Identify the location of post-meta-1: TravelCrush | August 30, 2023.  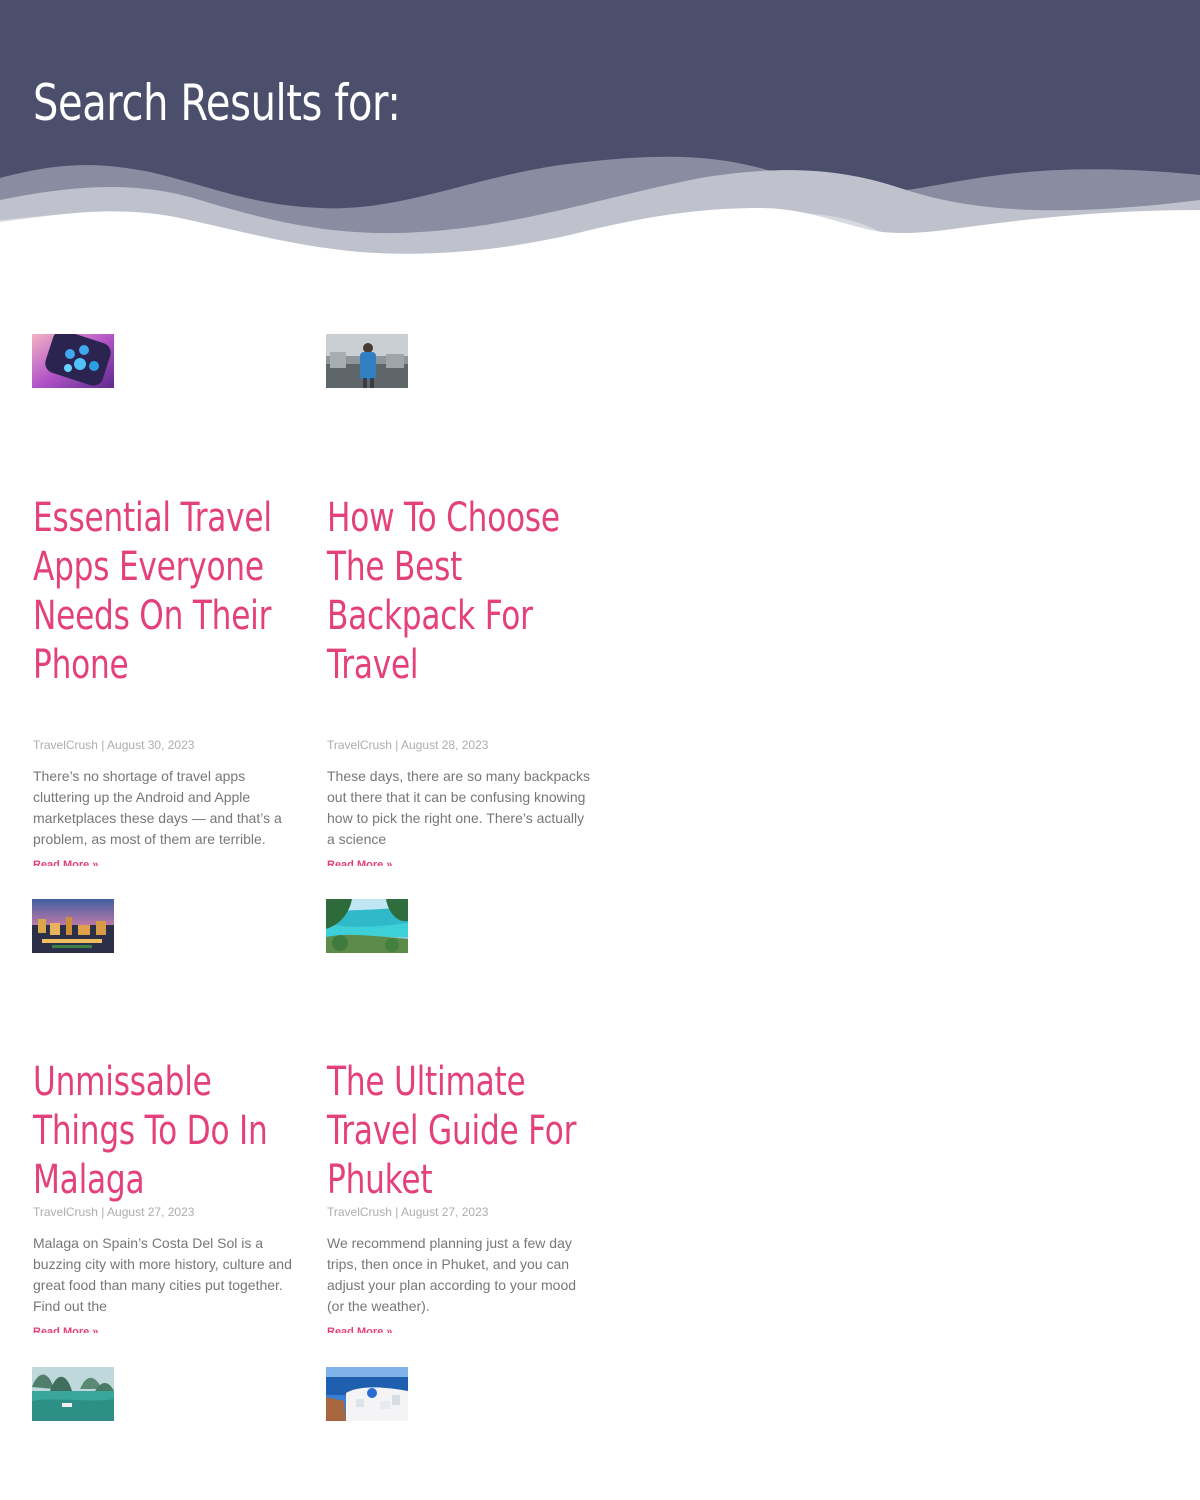
(113, 745).